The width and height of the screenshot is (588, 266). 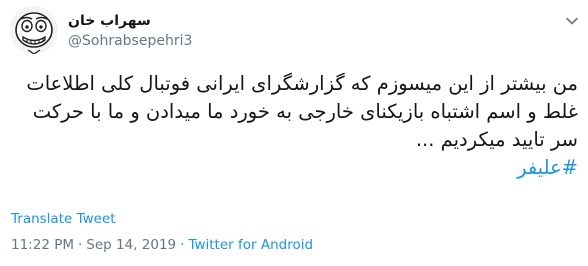 I want to click on tweet-date: Sep 14, 2019, so click(x=131, y=245).